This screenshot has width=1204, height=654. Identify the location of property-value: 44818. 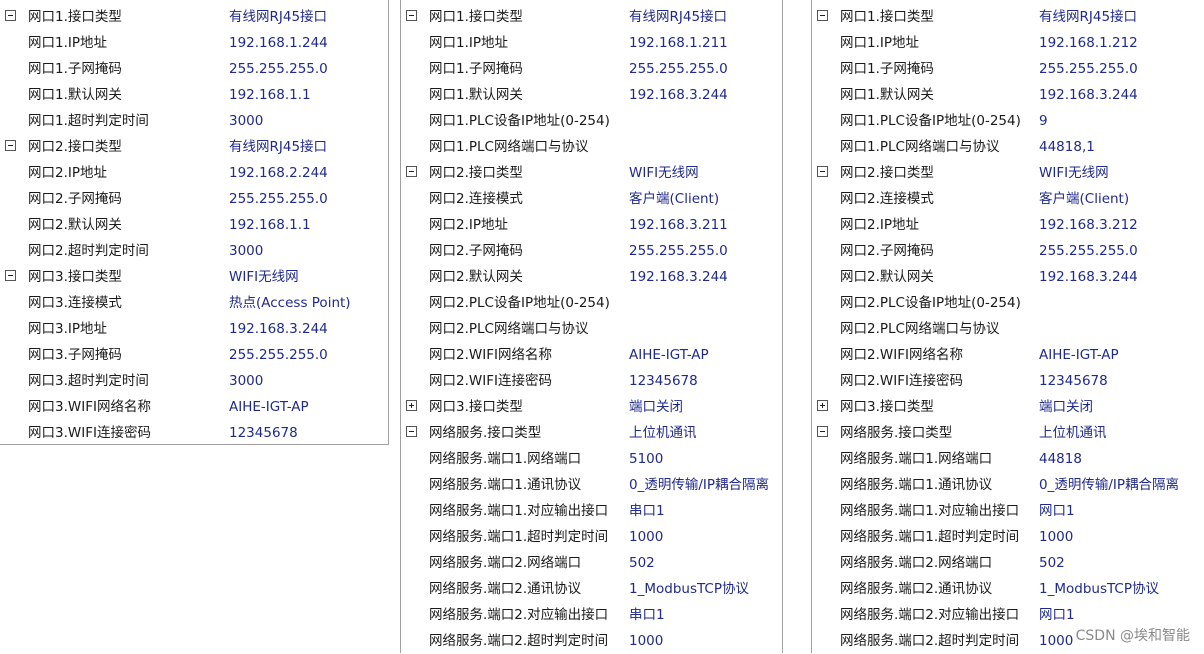
(1060, 459).